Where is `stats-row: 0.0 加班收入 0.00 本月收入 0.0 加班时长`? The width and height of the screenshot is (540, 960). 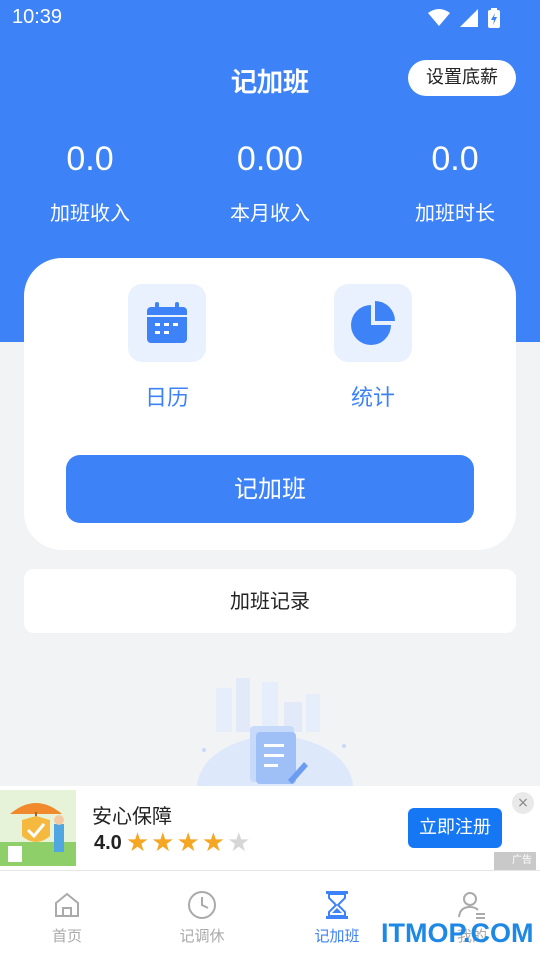
stats-row: 0.0 加班收入 0.00 本月收入 0.0 加班时长 is located at coordinates (270, 190).